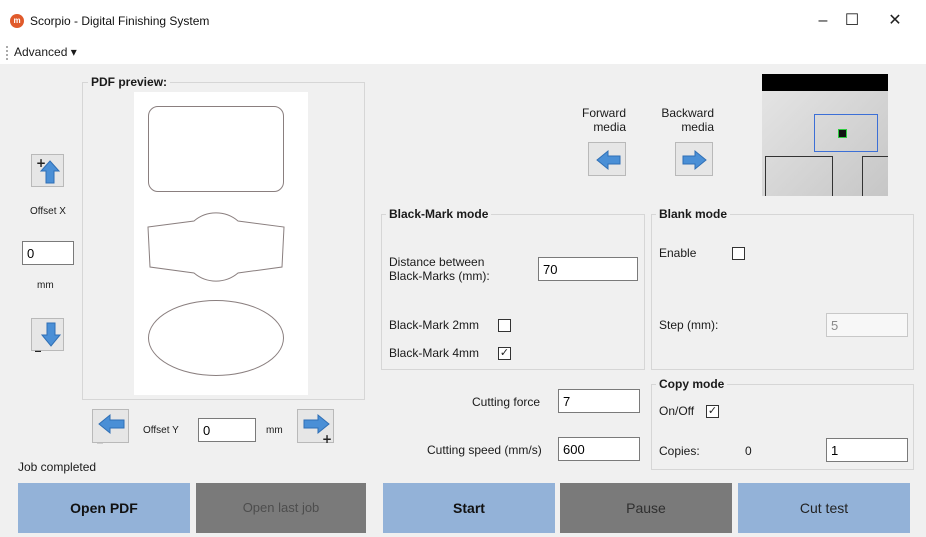 The width and height of the screenshot is (926, 537). I want to click on arrow-up-plus-icon: +, so click(48, 170).